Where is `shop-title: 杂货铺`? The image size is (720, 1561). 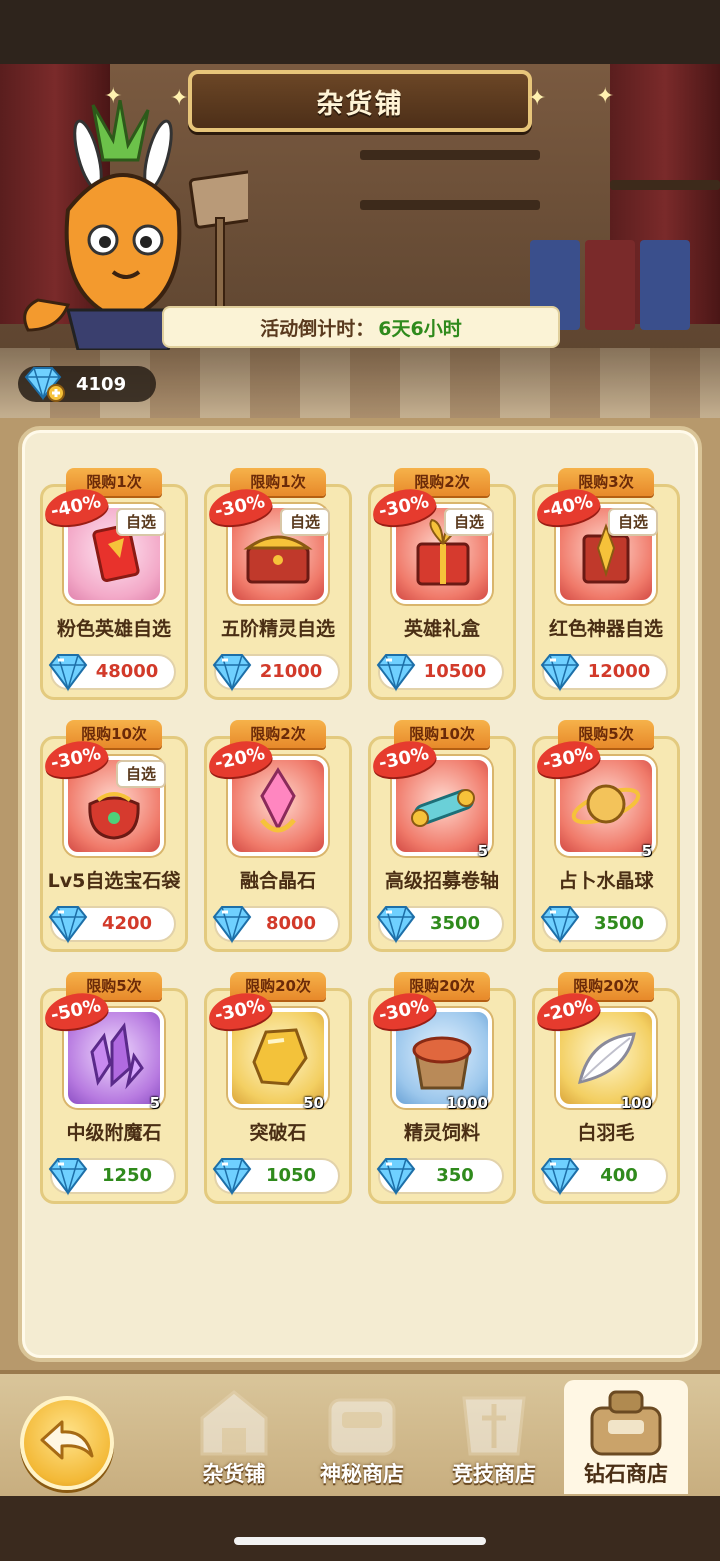
shop-title: 杂货铺 is located at coordinates (360, 104).